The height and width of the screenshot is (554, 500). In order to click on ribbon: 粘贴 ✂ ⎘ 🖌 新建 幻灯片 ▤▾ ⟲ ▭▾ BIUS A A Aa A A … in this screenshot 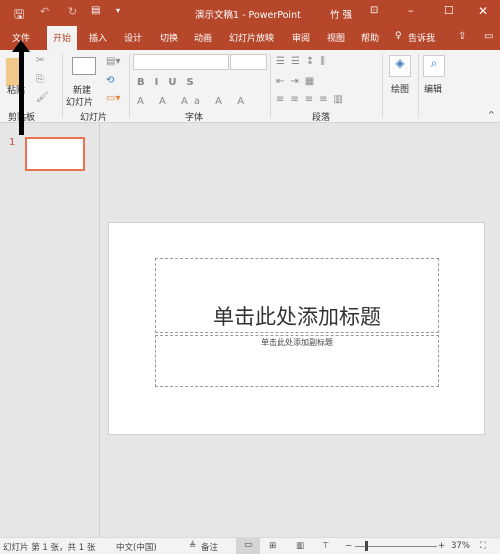, I will do `click(250, 86)`.